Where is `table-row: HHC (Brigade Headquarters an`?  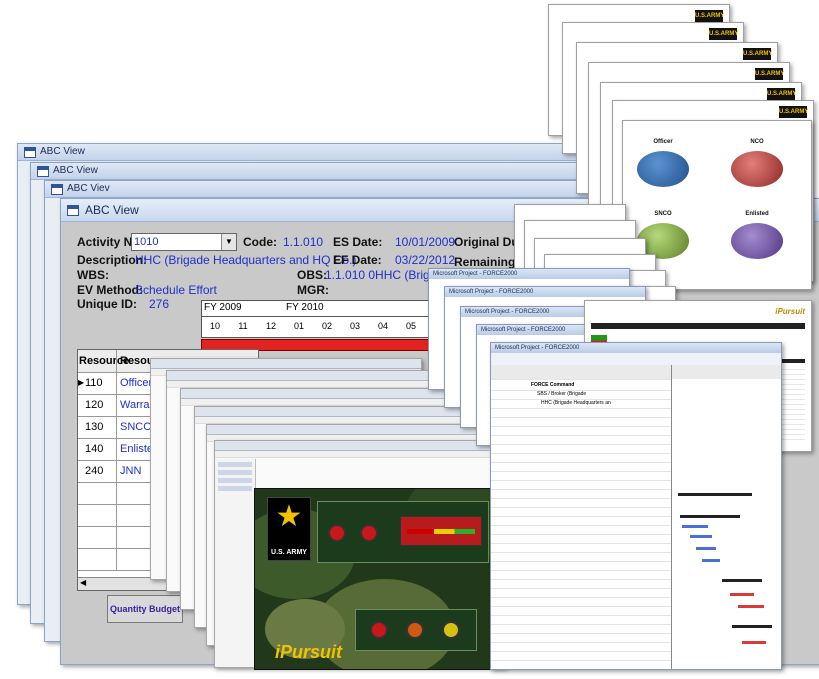 table-row: HHC (Brigade Headquarters an is located at coordinates (581, 404).